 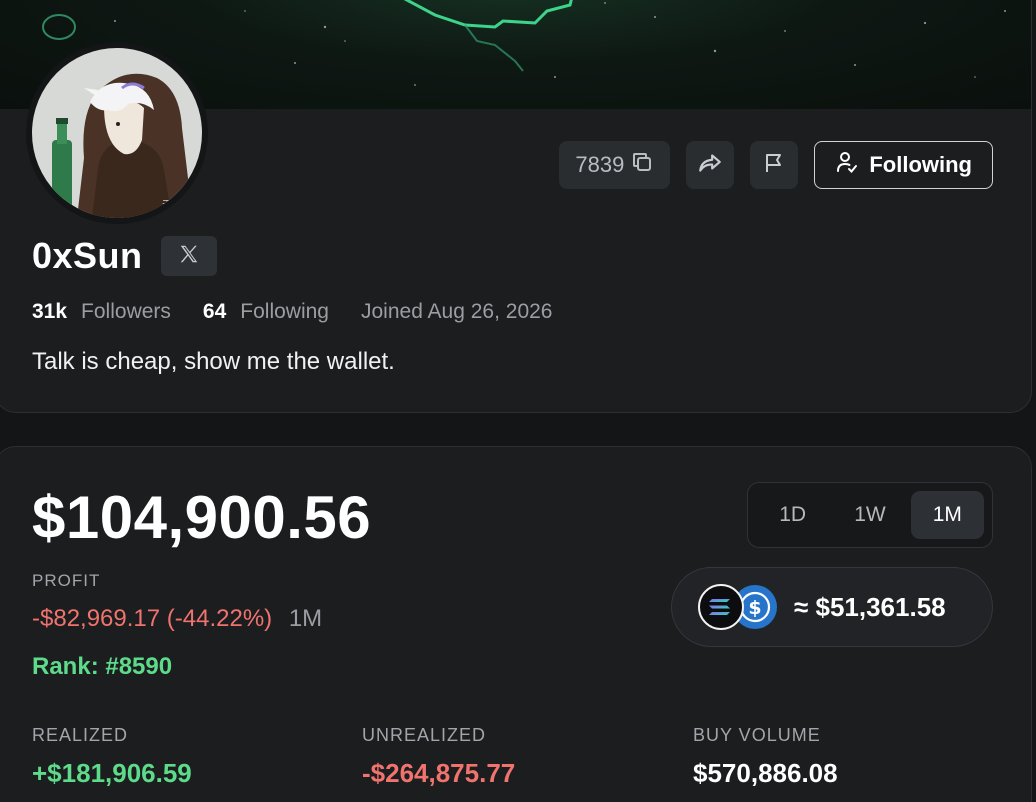 What do you see at coordinates (87, 255) in the screenshot?
I see `username: 0xSun` at bounding box center [87, 255].